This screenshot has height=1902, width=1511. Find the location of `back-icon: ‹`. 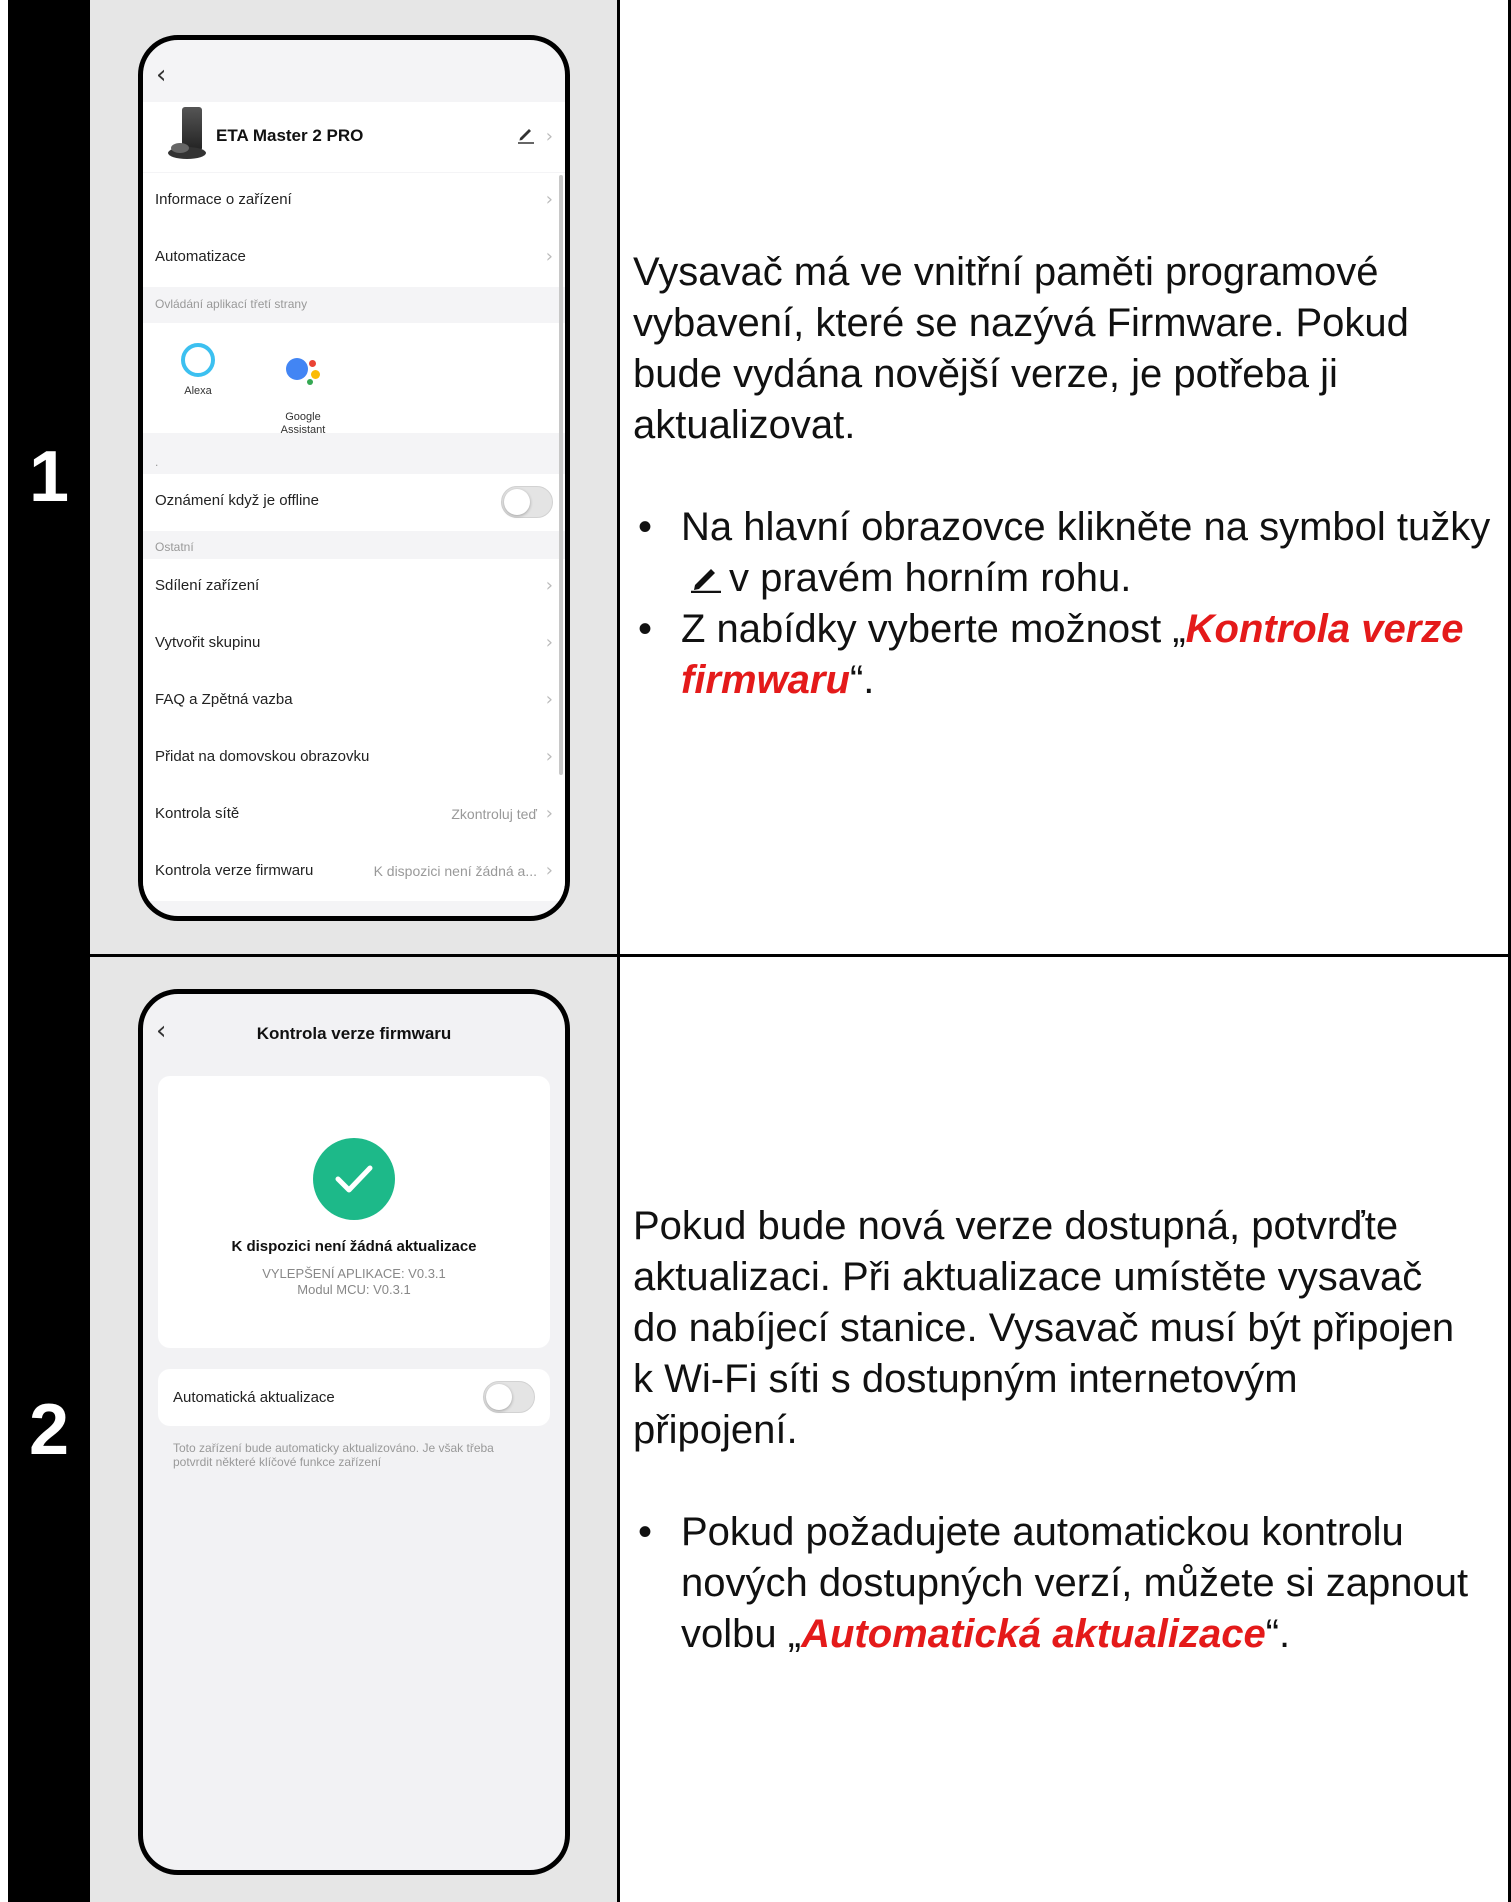

back-icon: ‹ is located at coordinates (161, 75).